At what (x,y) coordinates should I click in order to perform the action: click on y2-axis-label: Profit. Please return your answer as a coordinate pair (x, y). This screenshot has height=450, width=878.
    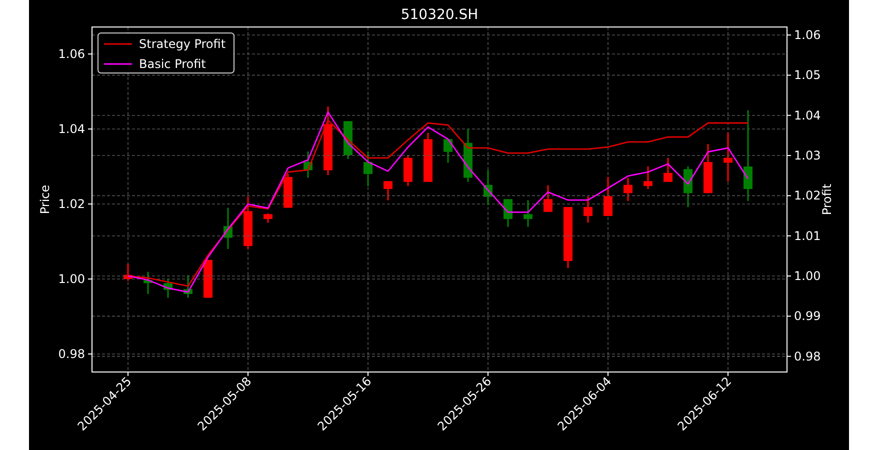
    Looking at the image, I should click on (827, 200).